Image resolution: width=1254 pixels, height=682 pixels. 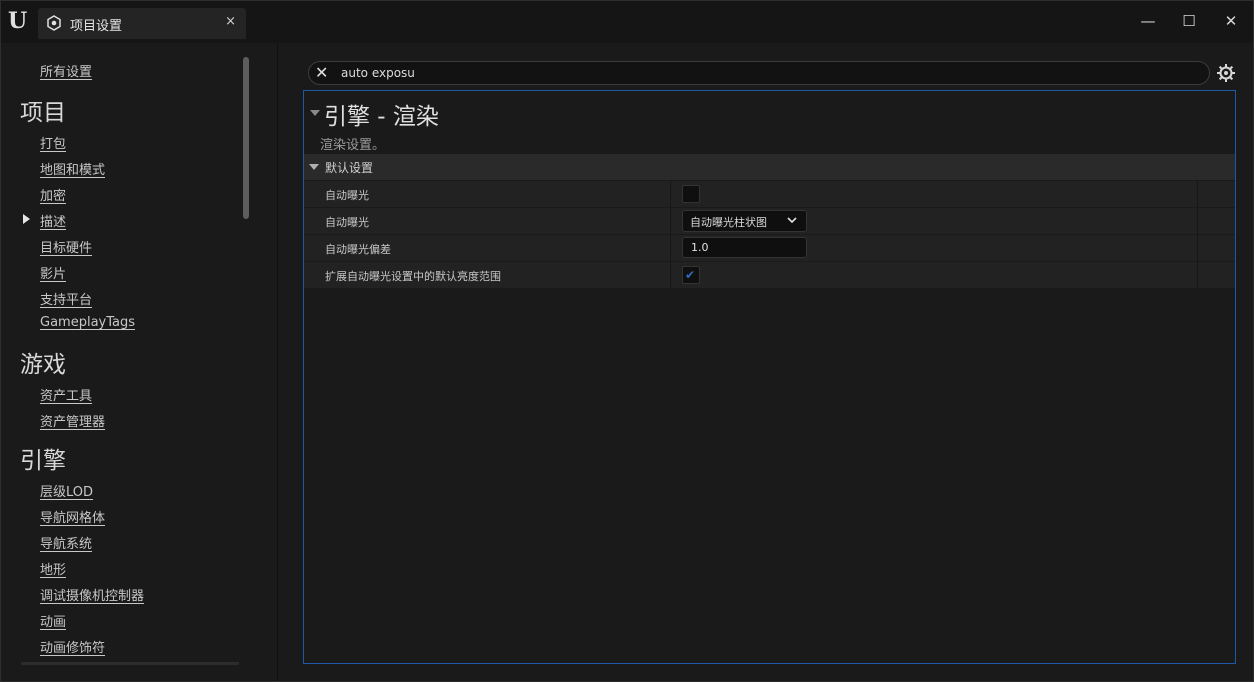 I want to click on gear-icon, so click(x=1226, y=73).